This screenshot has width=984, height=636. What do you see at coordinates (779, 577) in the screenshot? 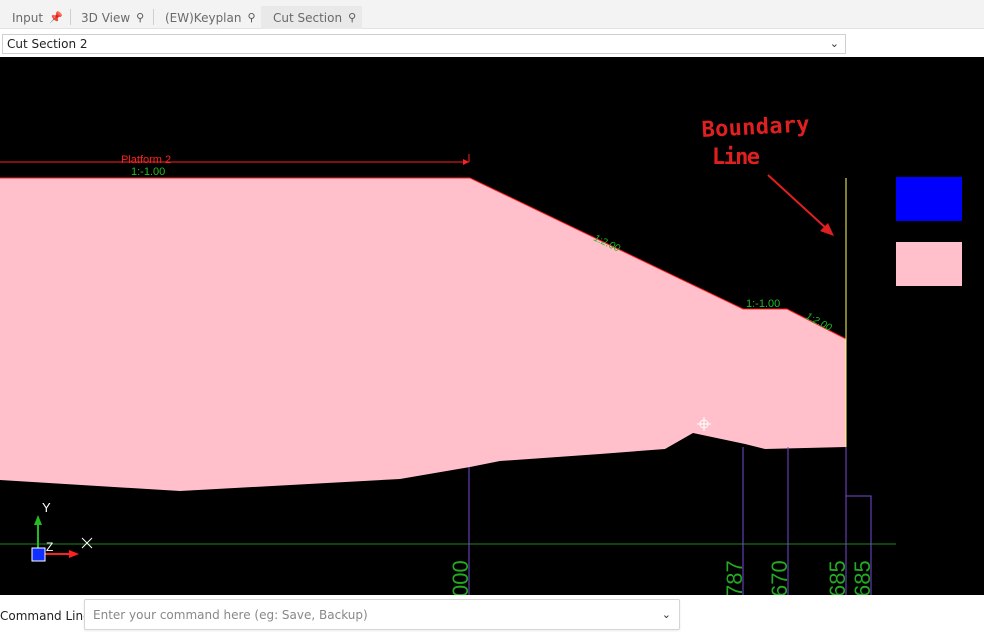
I see `station-label: 670` at bounding box center [779, 577].